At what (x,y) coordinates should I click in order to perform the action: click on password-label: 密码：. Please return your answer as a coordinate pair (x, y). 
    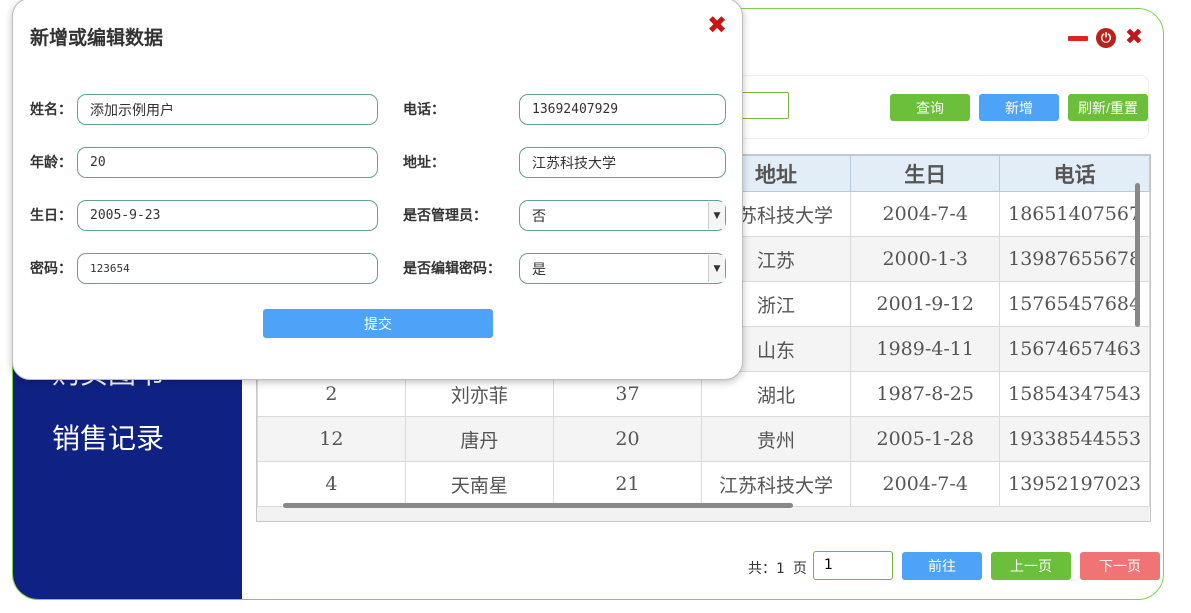
    Looking at the image, I should click on (51, 269).